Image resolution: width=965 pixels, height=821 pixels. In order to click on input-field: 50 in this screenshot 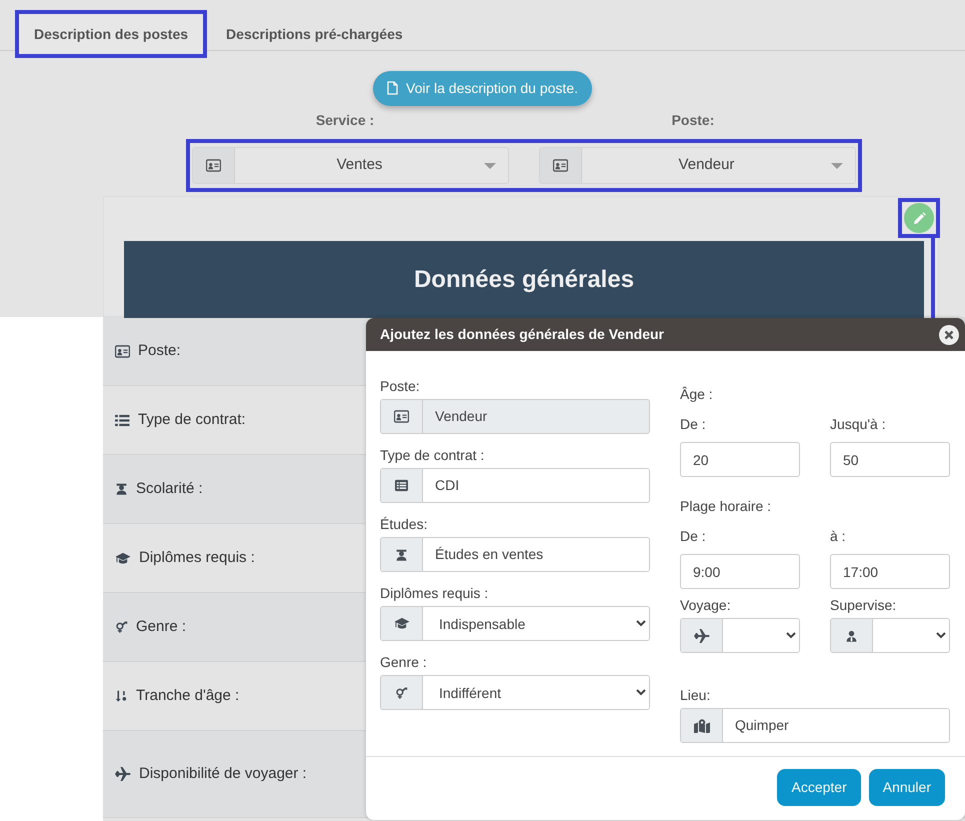, I will do `click(890, 459)`.